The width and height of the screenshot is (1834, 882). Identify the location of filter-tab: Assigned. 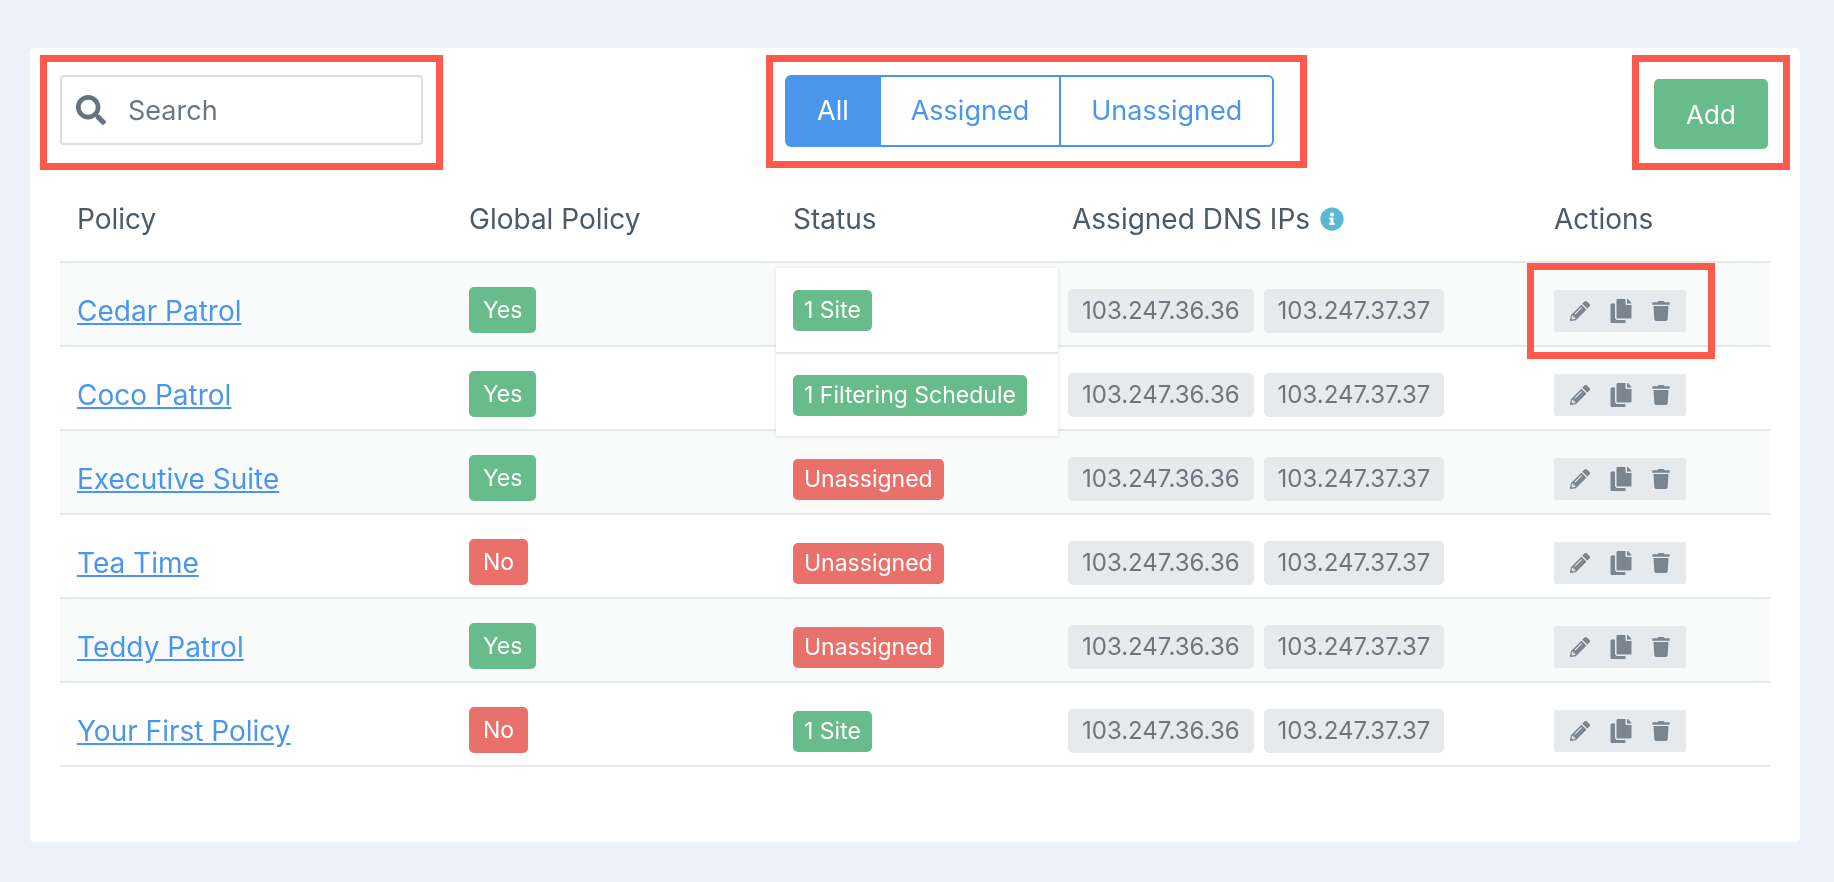
(970, 111).